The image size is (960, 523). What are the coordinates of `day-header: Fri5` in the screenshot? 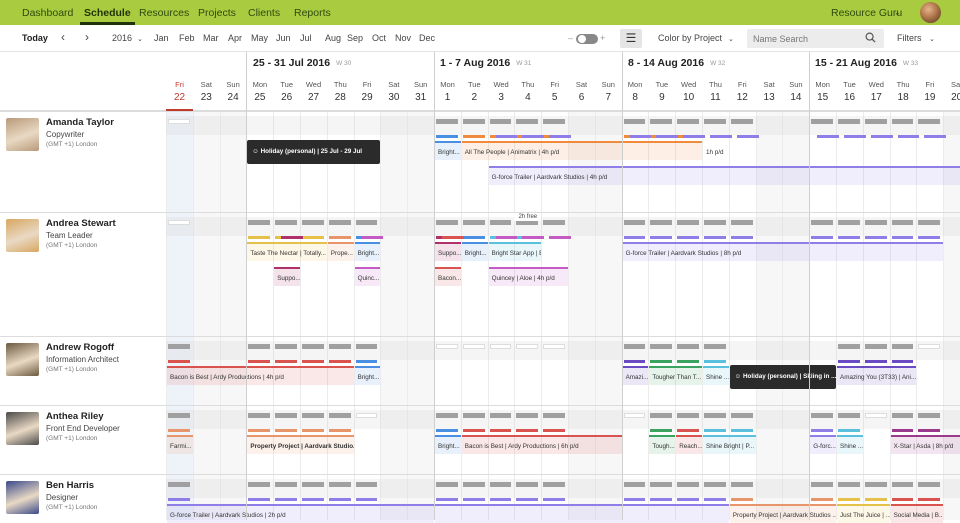 It's located at (554, 91).